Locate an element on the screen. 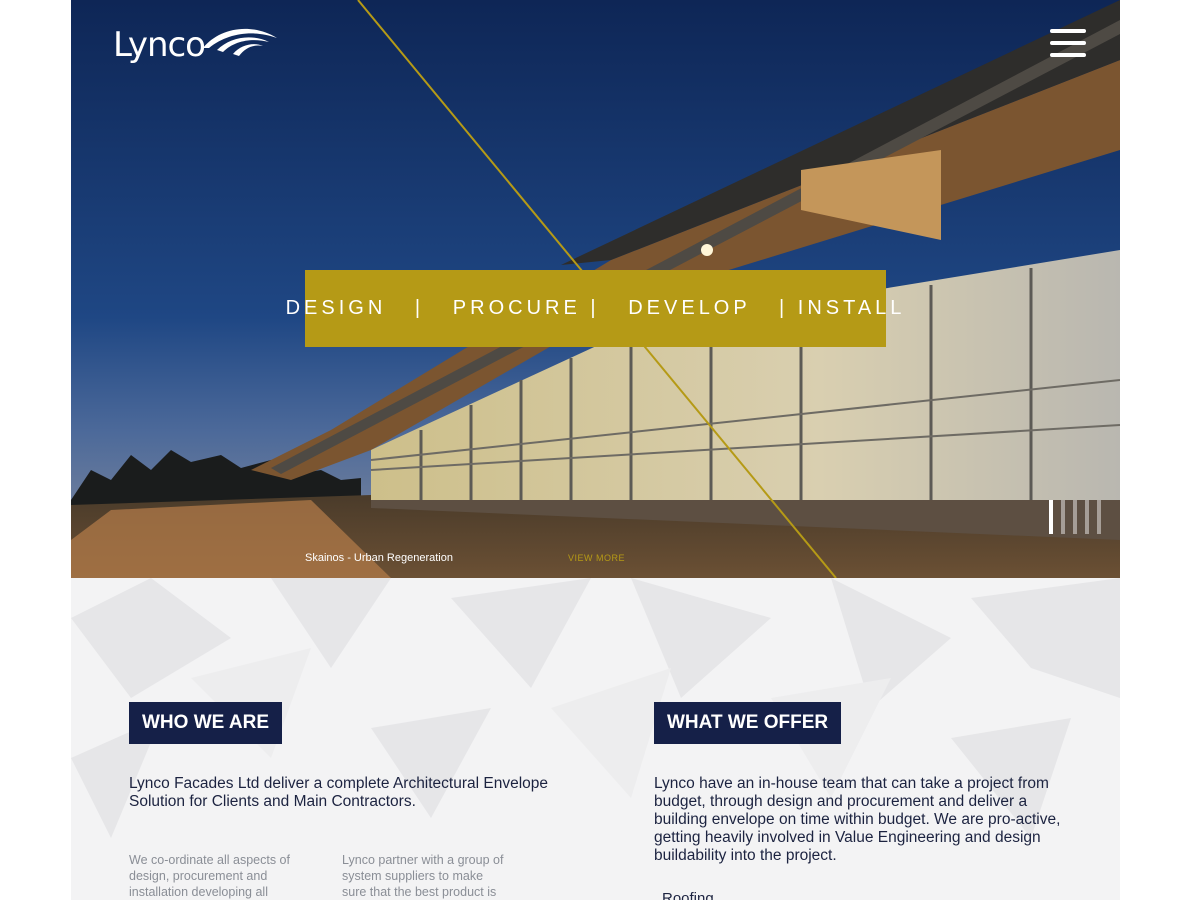  who-we-are-heading: WHO WE ARE is located at coordinates (206, 723).